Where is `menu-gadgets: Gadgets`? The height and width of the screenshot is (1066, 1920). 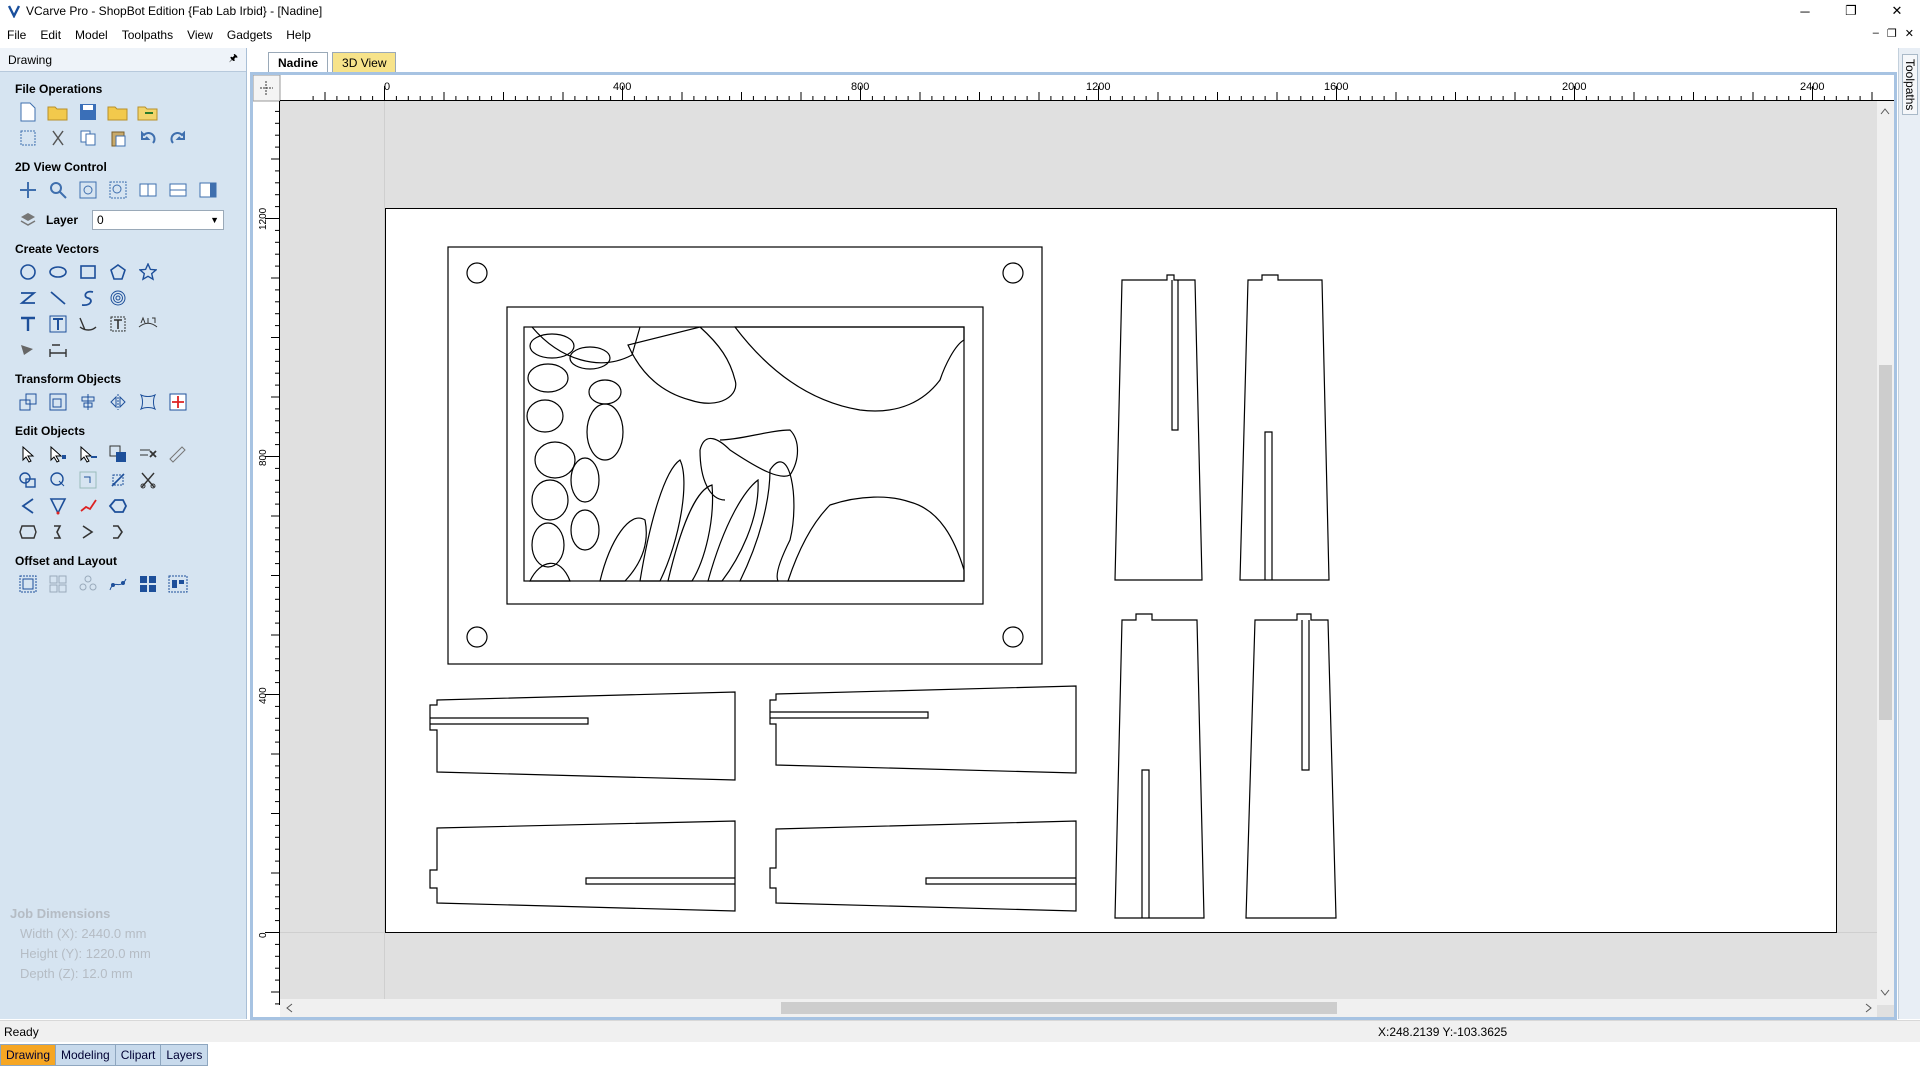 menu-gadgets: Gadgets is located at coordinates (249, 35).